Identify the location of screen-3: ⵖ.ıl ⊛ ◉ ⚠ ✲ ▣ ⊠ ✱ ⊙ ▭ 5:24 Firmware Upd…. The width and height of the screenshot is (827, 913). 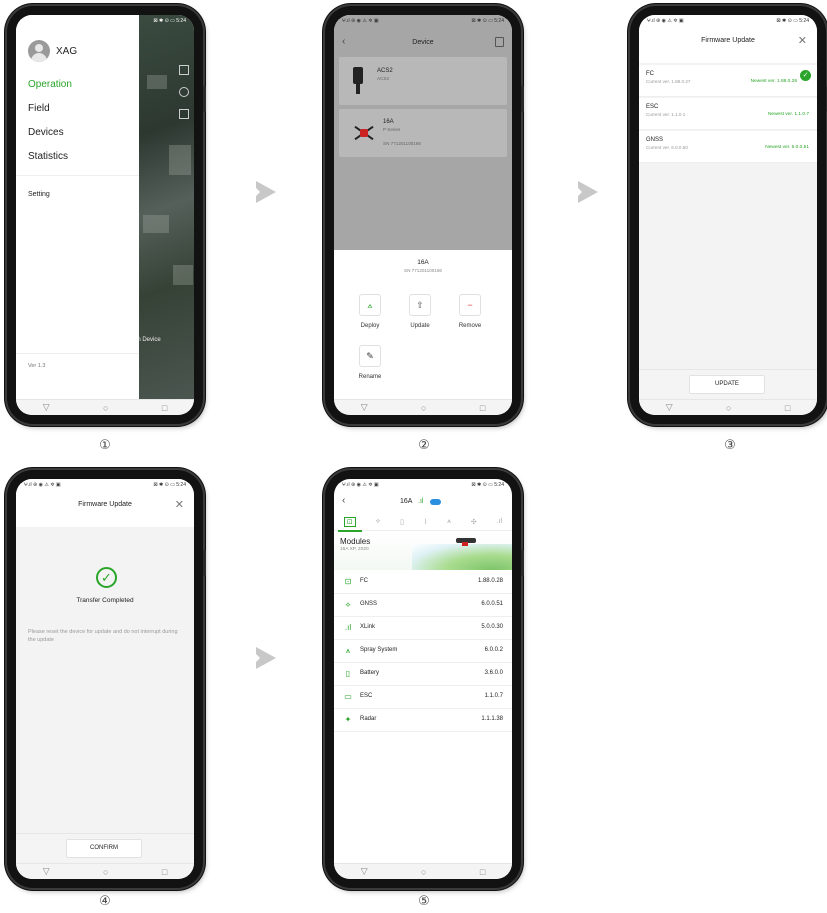
(728, 215).